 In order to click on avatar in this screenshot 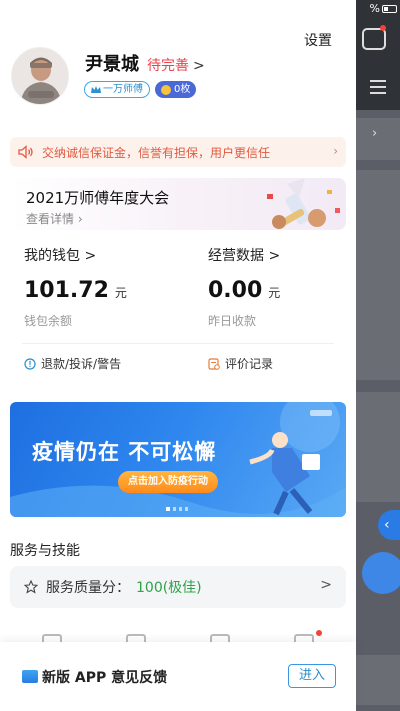, I will do `click(40, 76)`.